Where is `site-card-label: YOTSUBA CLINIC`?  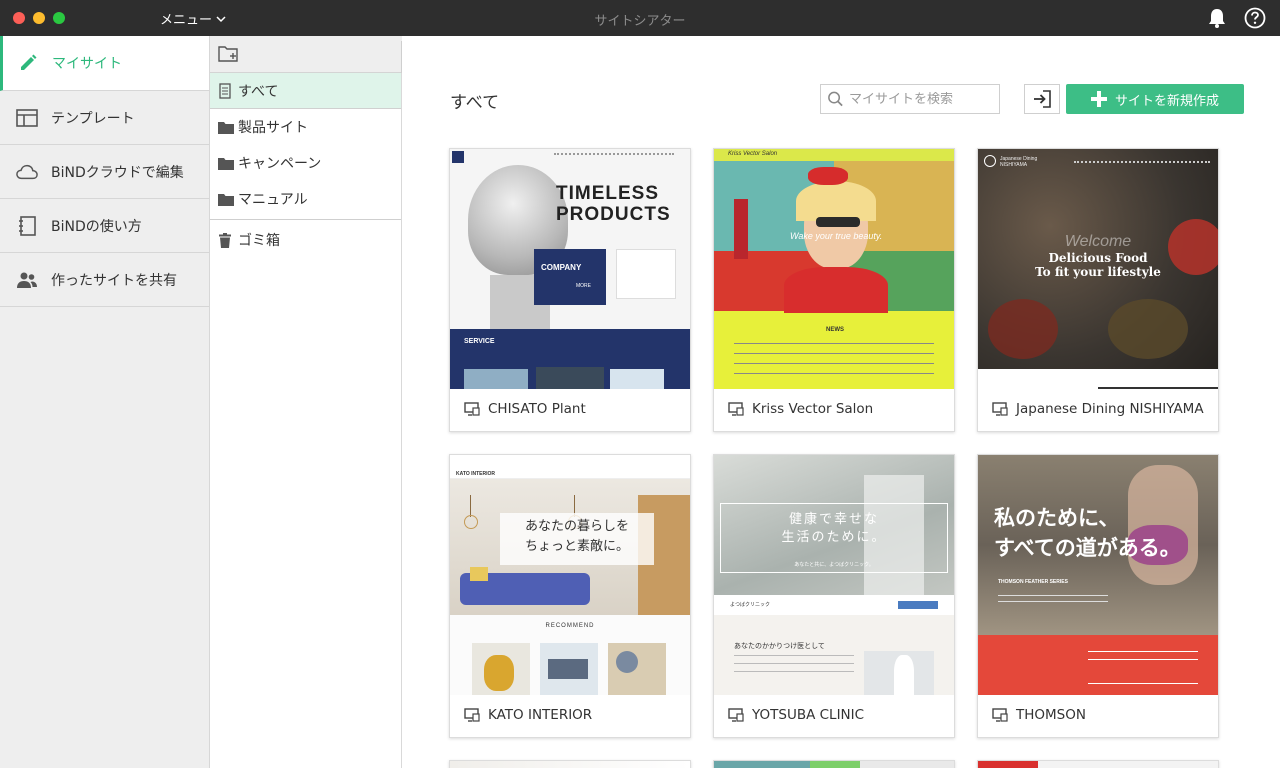
site-card-label: YOTSUBA CLINIC is located at coordinates (796, 715).